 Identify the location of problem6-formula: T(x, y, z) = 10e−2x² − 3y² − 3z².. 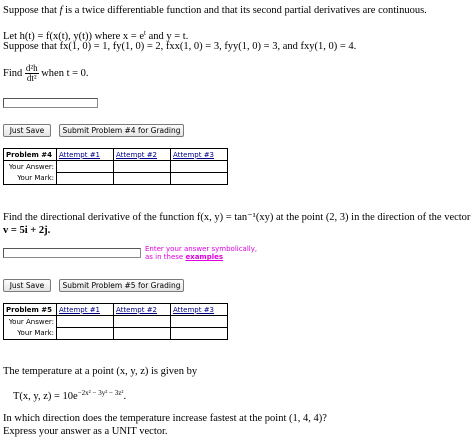
(70, 395).